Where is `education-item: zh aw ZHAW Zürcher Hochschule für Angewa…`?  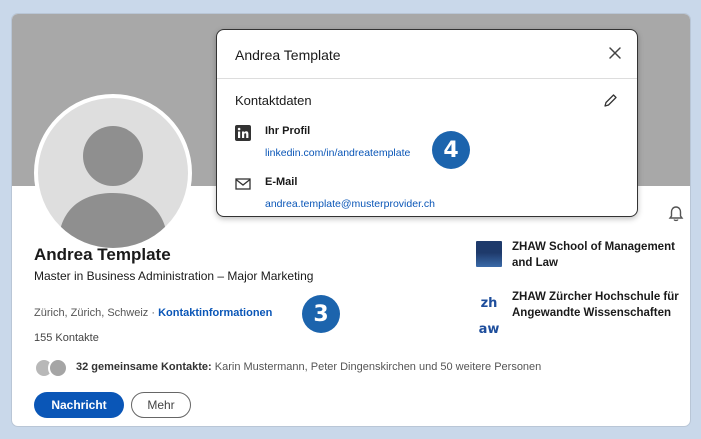 education-item: zh aw ZHAW Zürcher Hochschule für Angewa… is located at coordinates (577, 313).